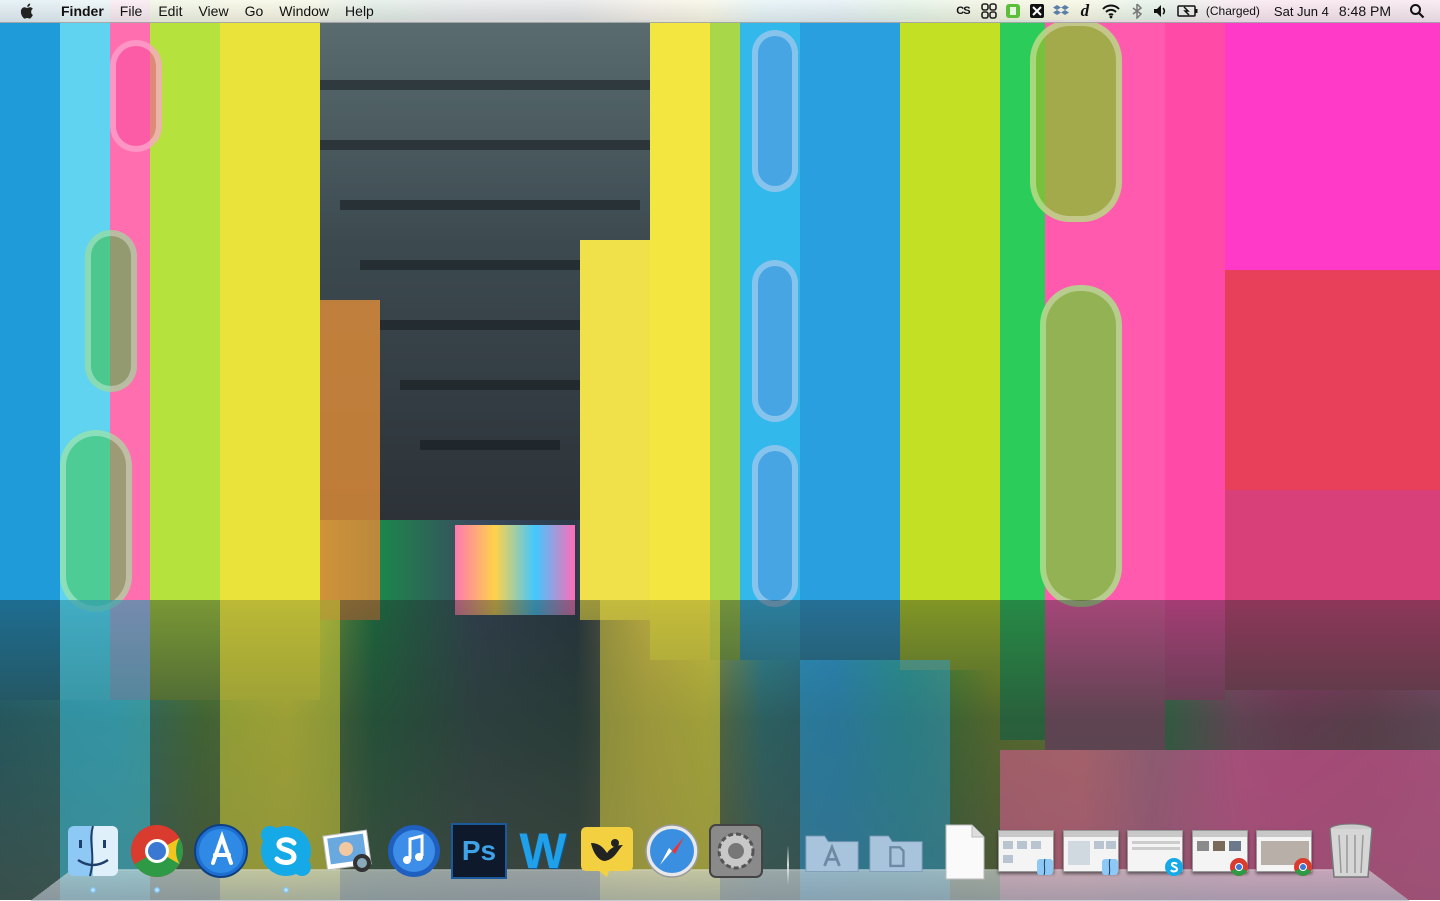 This screenshot has height=901, width=1440. I want to click on menu-edit: Edit, so click(170, 11).